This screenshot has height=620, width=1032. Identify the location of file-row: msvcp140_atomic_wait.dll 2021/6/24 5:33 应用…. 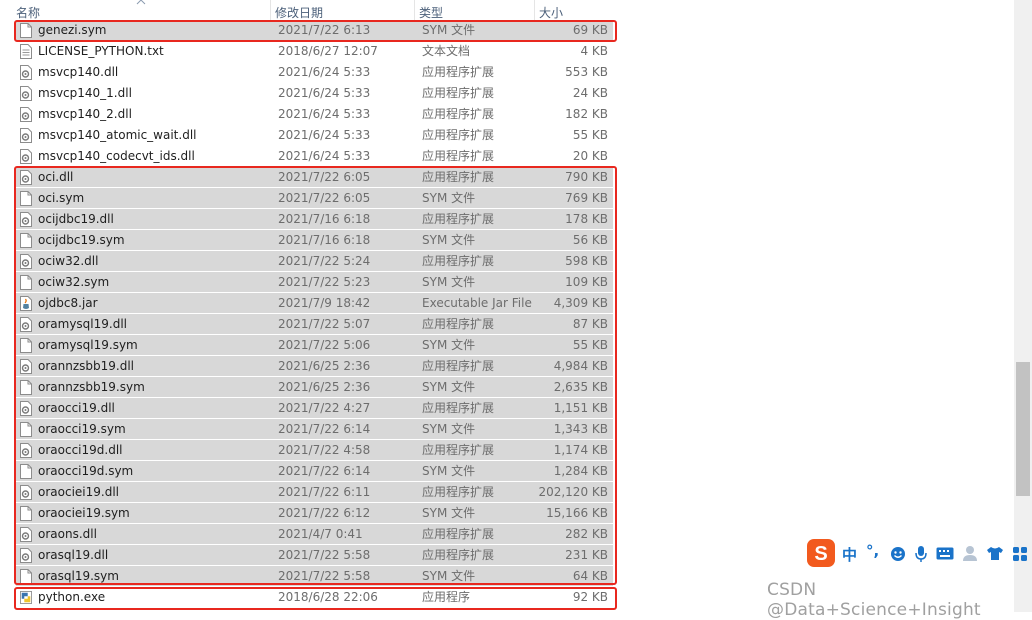
(314, 135).